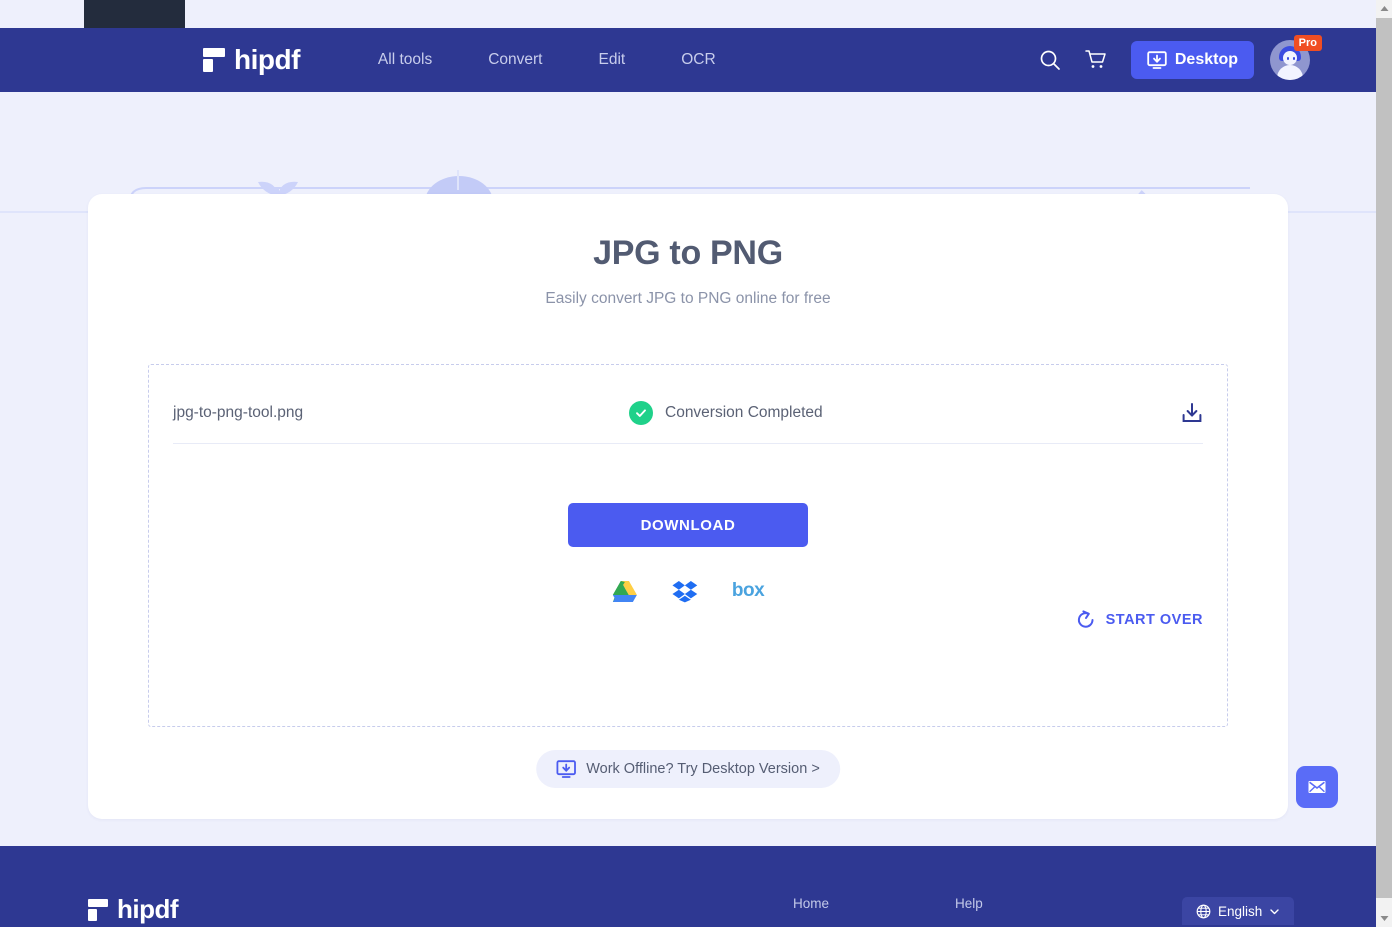 This screenshot has width=1392, height=927. I want to click on footer-logo: hipdf, so click(133, 909).